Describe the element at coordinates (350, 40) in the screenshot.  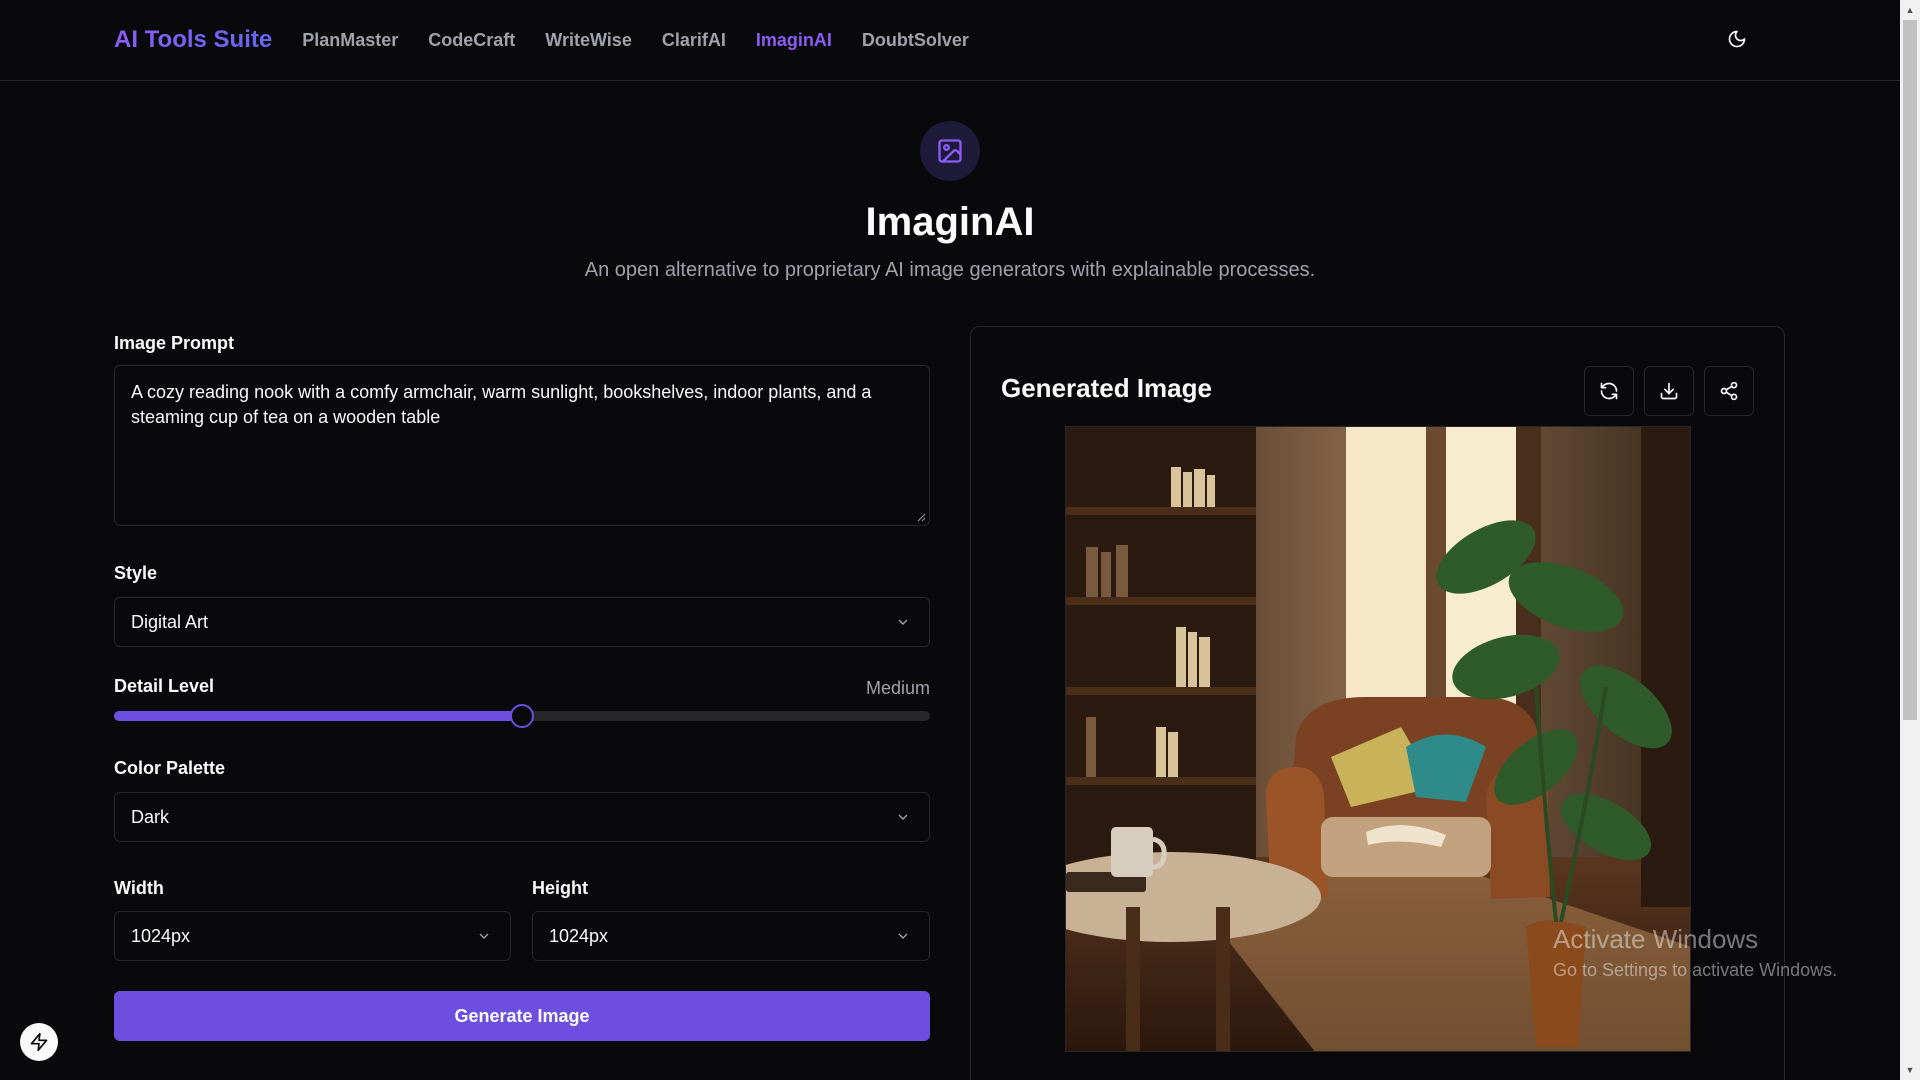
I see `nav-item-planmaster: PlanMaster` at that location.